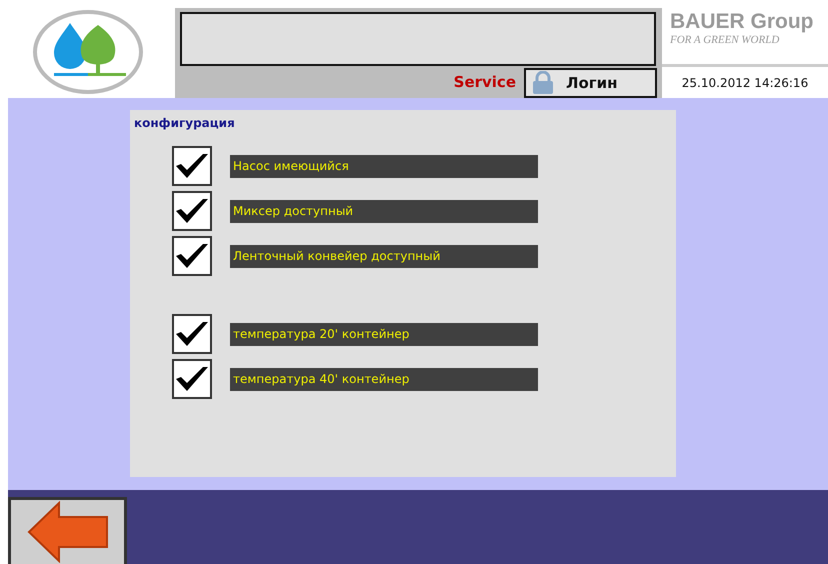  Describe the element at coordinates (742, 22) in the screenshot. I see `brand-name: BAUER Group` at that location.